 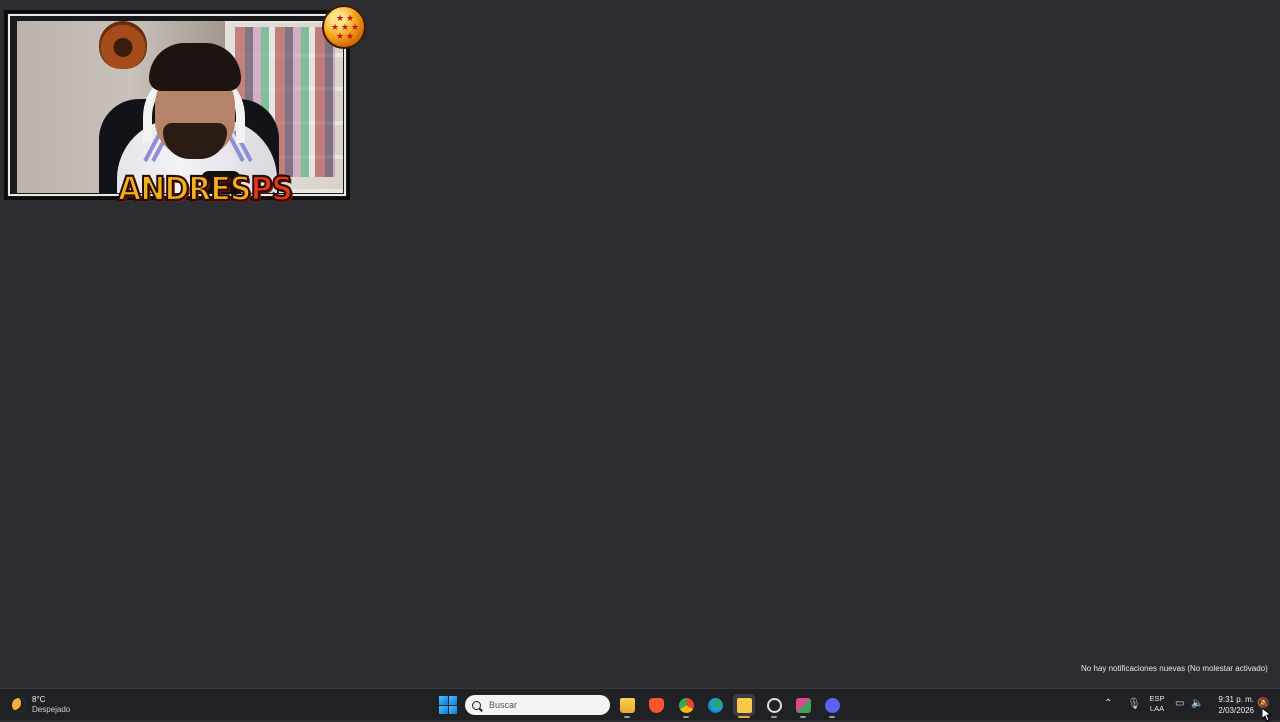 What do you see at coordinates (205, 189) in the screenshot?
I see `streamer-name-logo: ANDRESPS` at bounding box center [205, 189].